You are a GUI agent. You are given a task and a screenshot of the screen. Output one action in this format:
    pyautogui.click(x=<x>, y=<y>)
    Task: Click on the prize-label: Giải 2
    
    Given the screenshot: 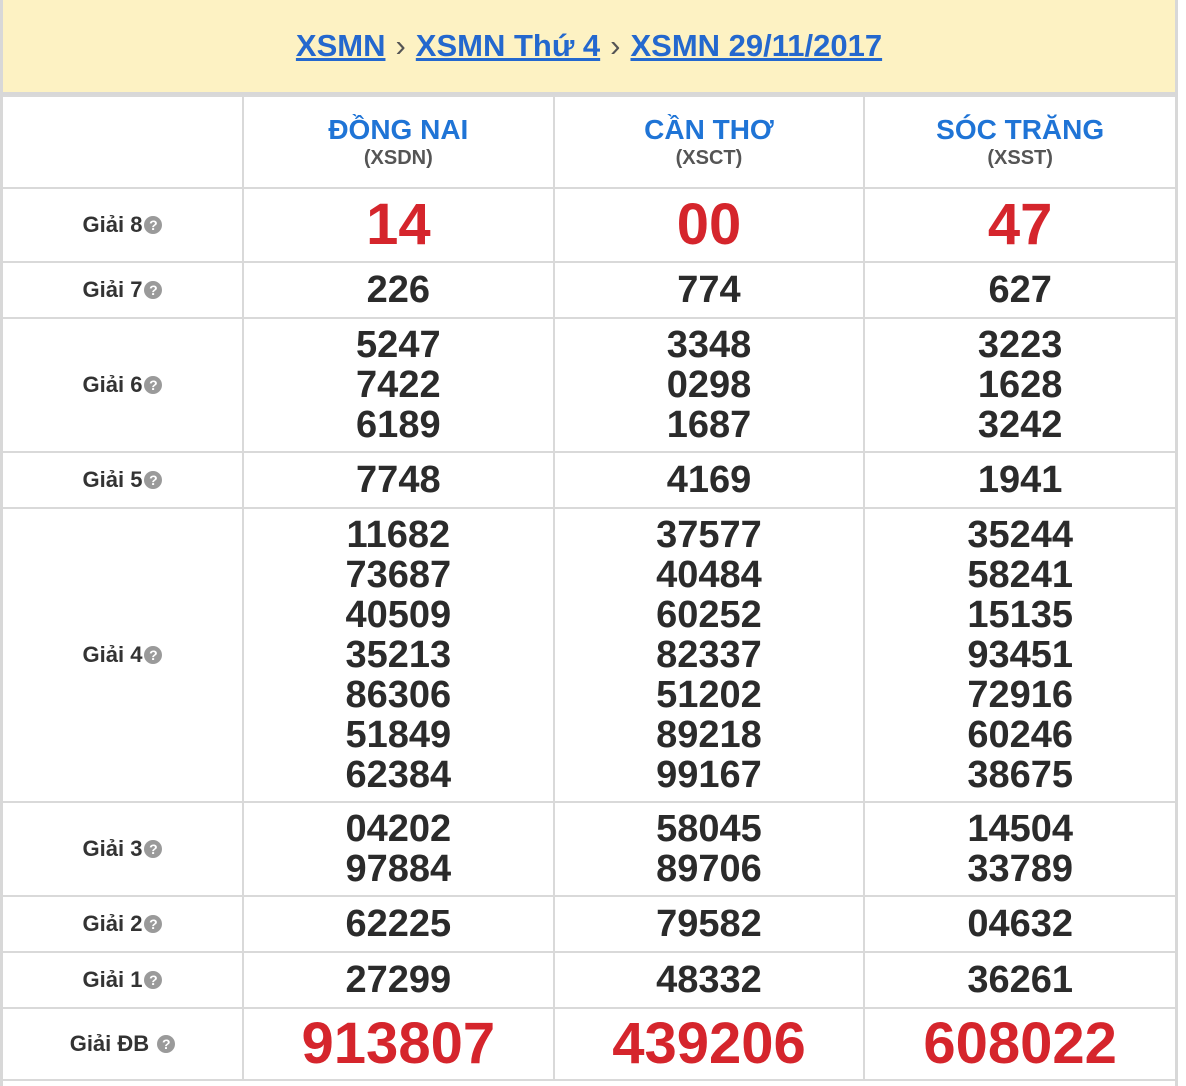 What is the action you would take?
    pyautogui.click(x=112, y=923)
    